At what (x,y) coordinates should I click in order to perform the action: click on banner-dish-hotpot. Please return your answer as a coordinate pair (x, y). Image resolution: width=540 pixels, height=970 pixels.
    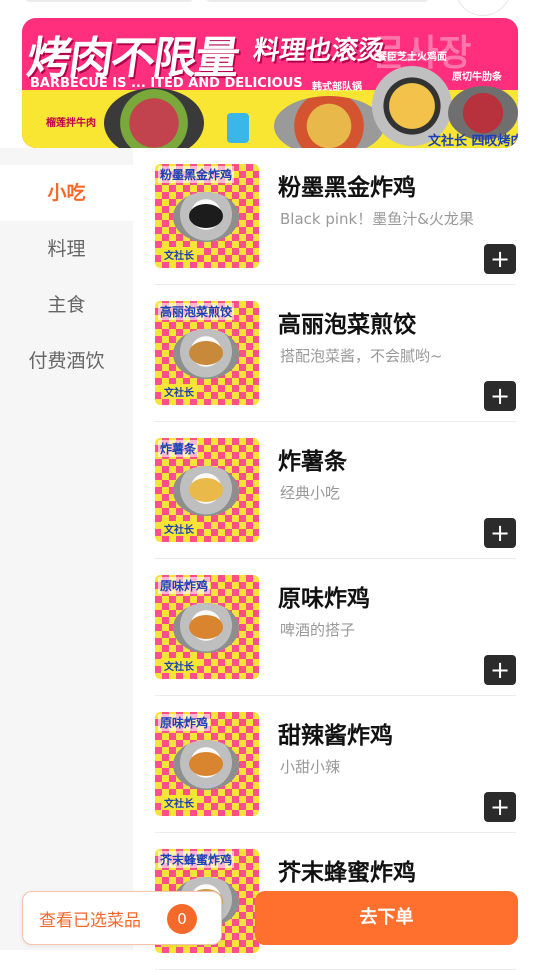
    Looking at the image, I should click on (329, 122).